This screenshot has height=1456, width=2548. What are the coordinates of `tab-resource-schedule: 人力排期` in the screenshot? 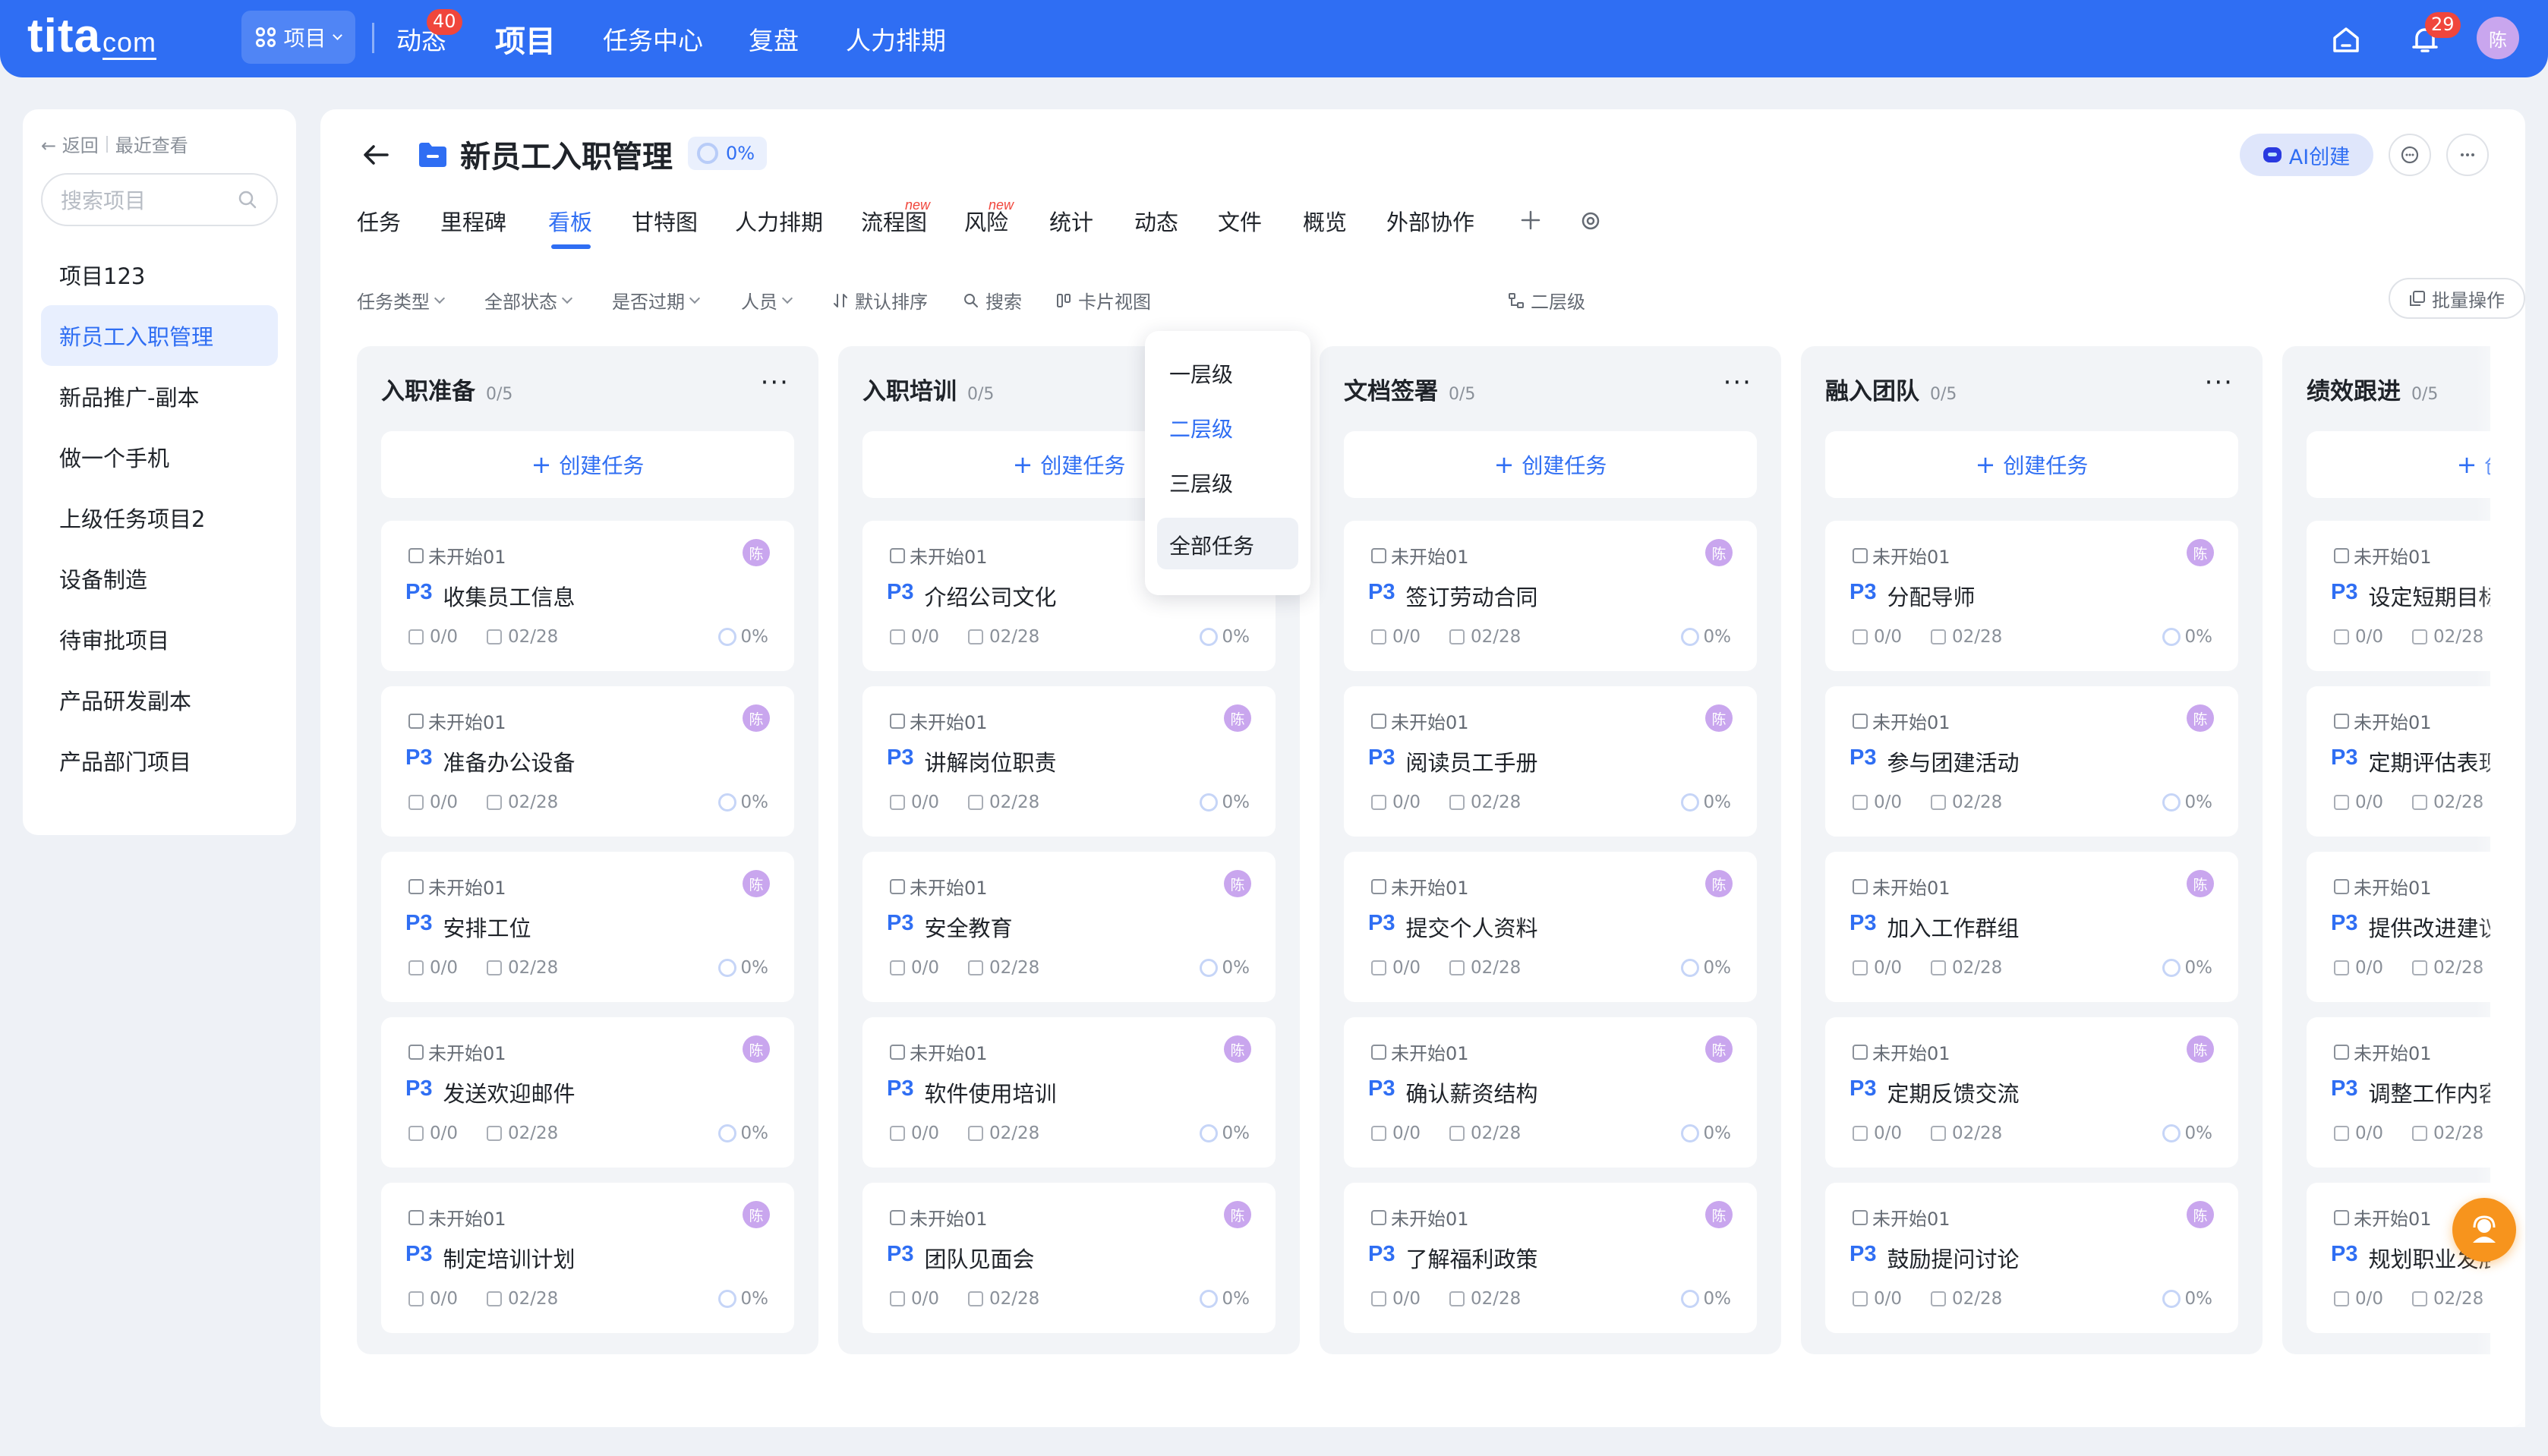 It's located at (779, 221).